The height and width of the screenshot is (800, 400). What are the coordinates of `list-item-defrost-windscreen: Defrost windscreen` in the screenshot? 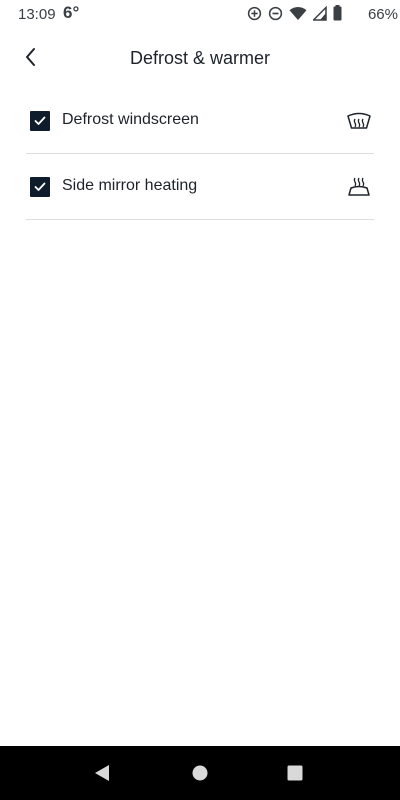 It's located at (200, 121).